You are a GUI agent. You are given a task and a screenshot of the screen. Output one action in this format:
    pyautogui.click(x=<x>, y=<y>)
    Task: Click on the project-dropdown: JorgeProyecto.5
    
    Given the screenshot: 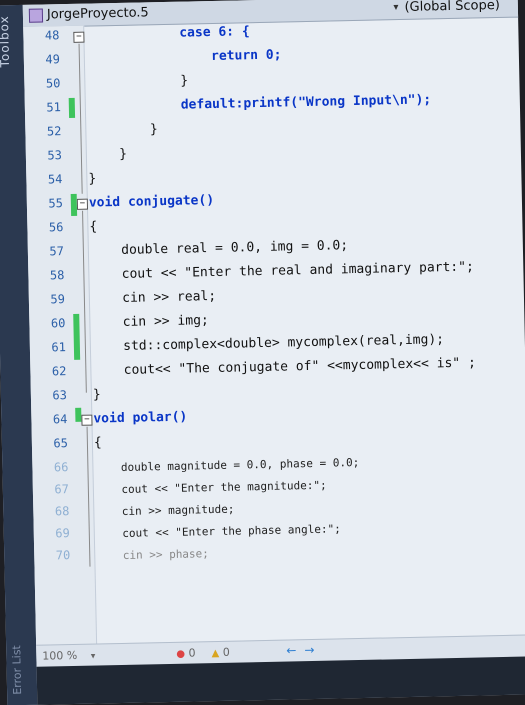 What is the action you would take?
    pyautogui.click(x=88, y=14)
    